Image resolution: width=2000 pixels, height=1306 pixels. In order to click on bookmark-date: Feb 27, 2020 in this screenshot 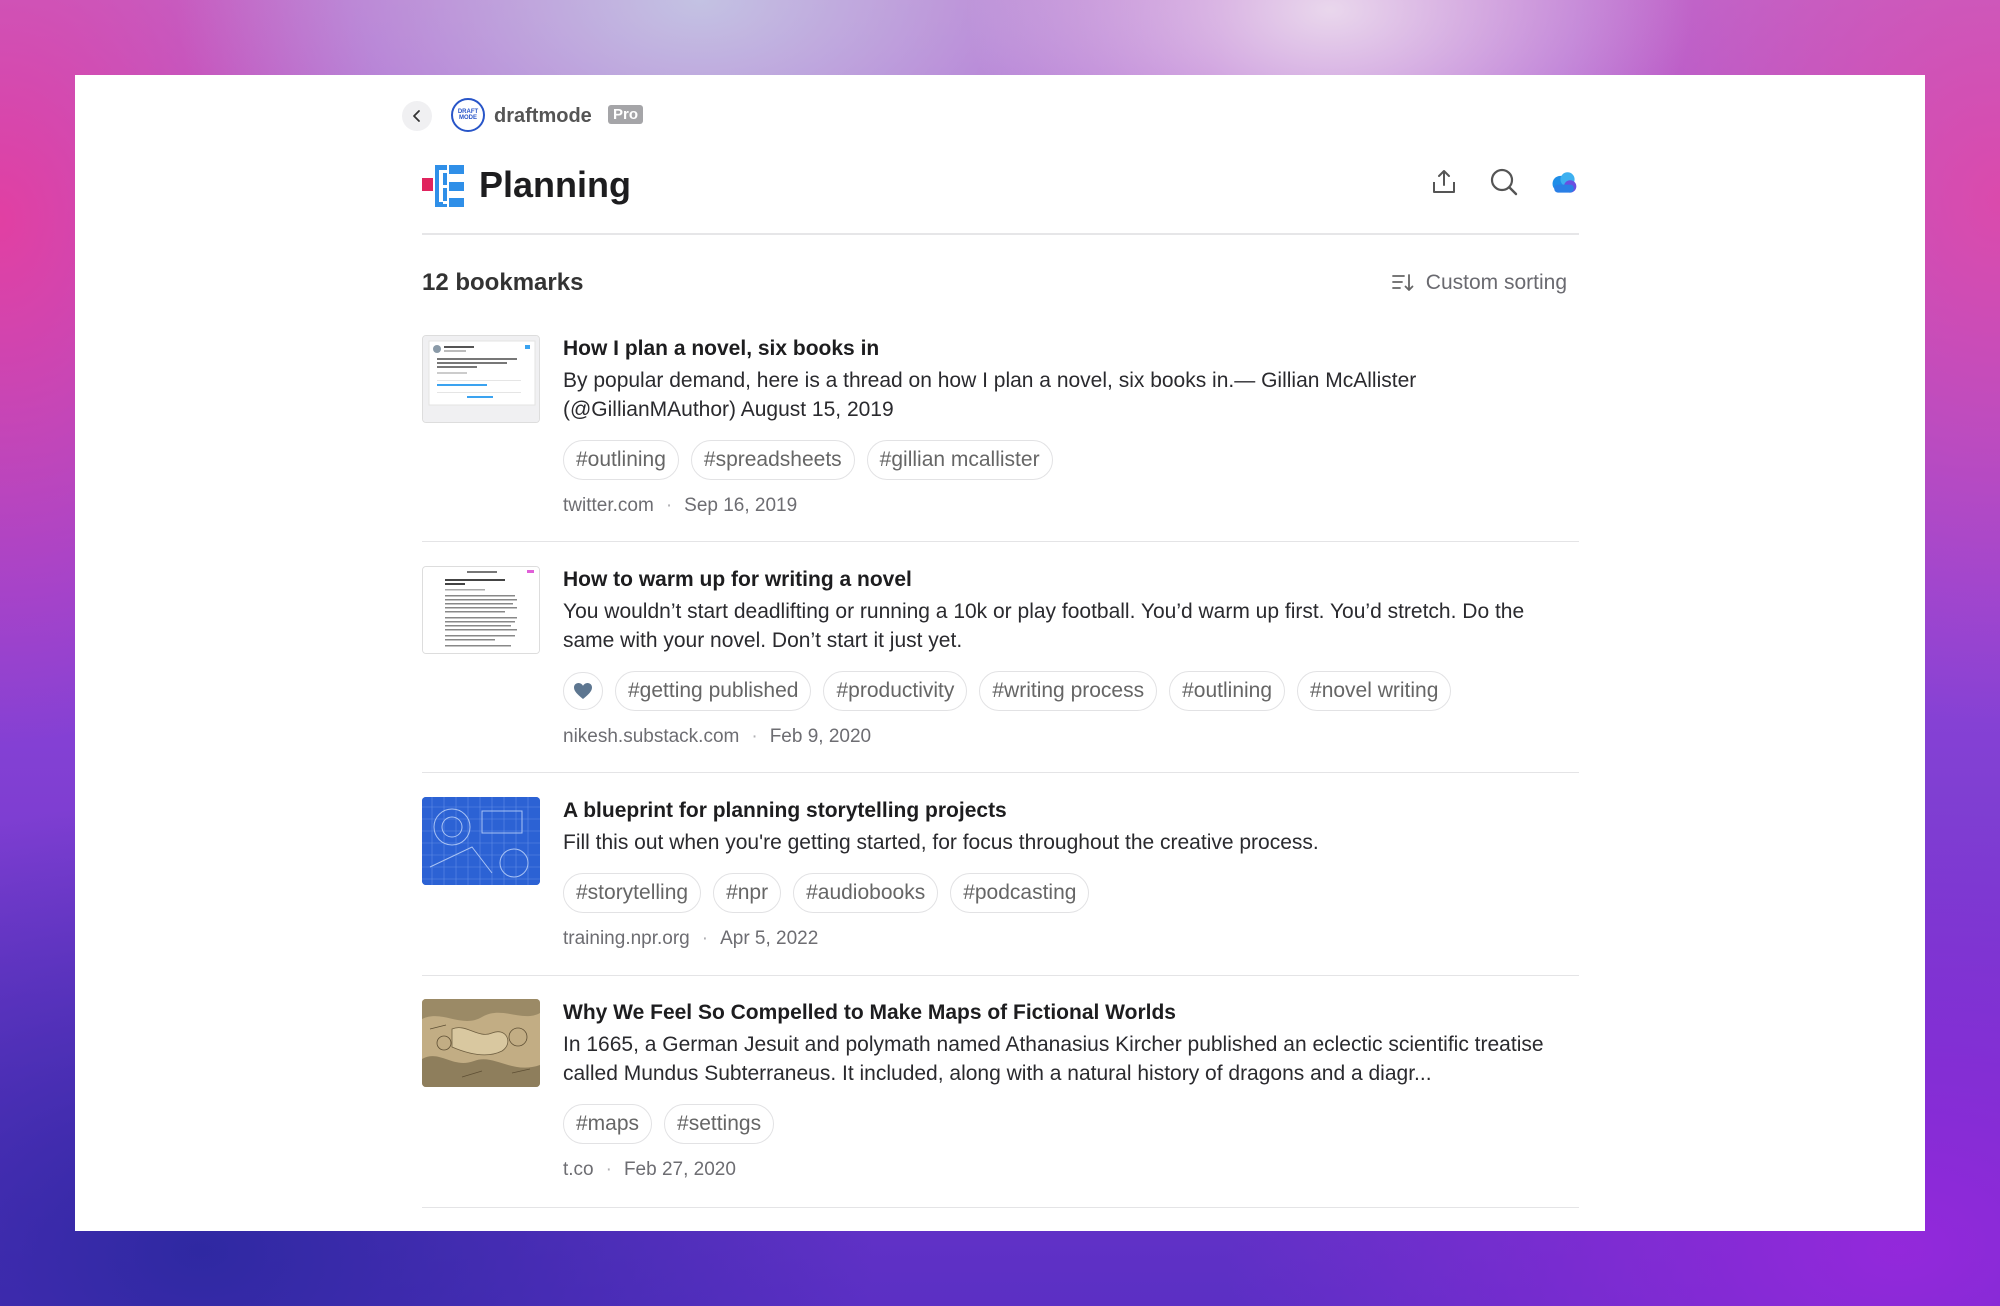, I will do `click(679, 1169)`.